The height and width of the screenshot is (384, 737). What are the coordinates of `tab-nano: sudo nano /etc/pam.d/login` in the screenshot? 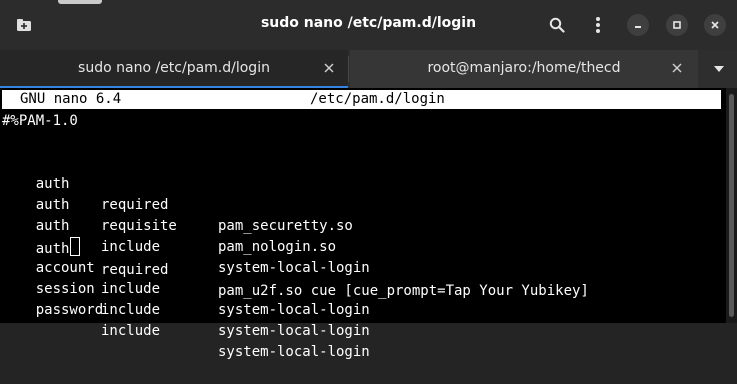 It's located at (174, 69).